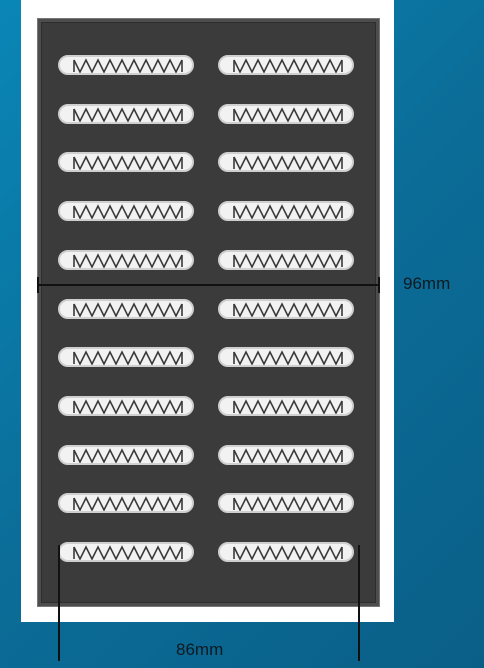  What do you see at coordinates (379, 285) in the screenshot?
I see `horizontal-dimension-tick-right` at bounding box center [379, 285].